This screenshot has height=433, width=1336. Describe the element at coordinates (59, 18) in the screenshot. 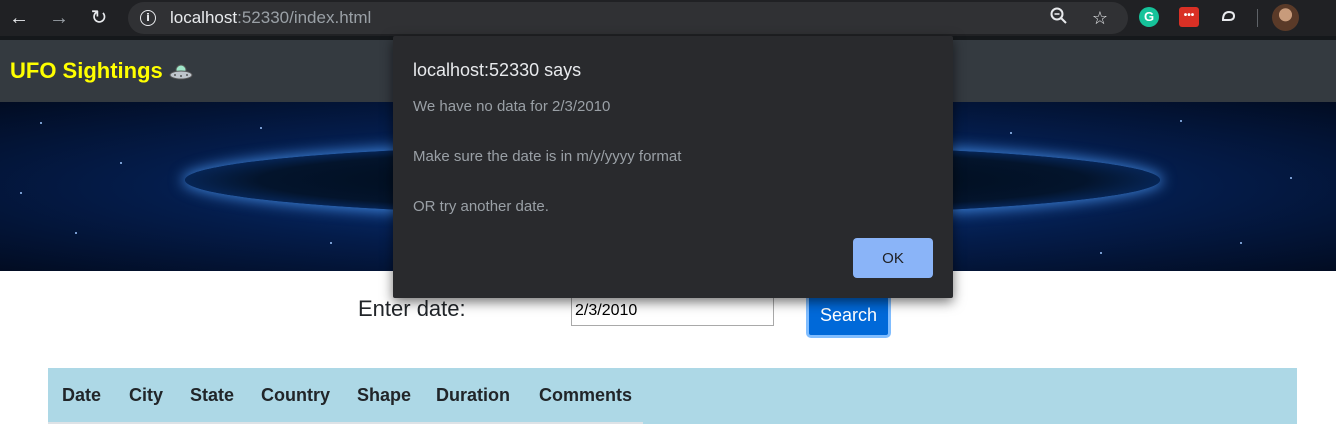

I see `forward-arrow-icon: →` at that location.